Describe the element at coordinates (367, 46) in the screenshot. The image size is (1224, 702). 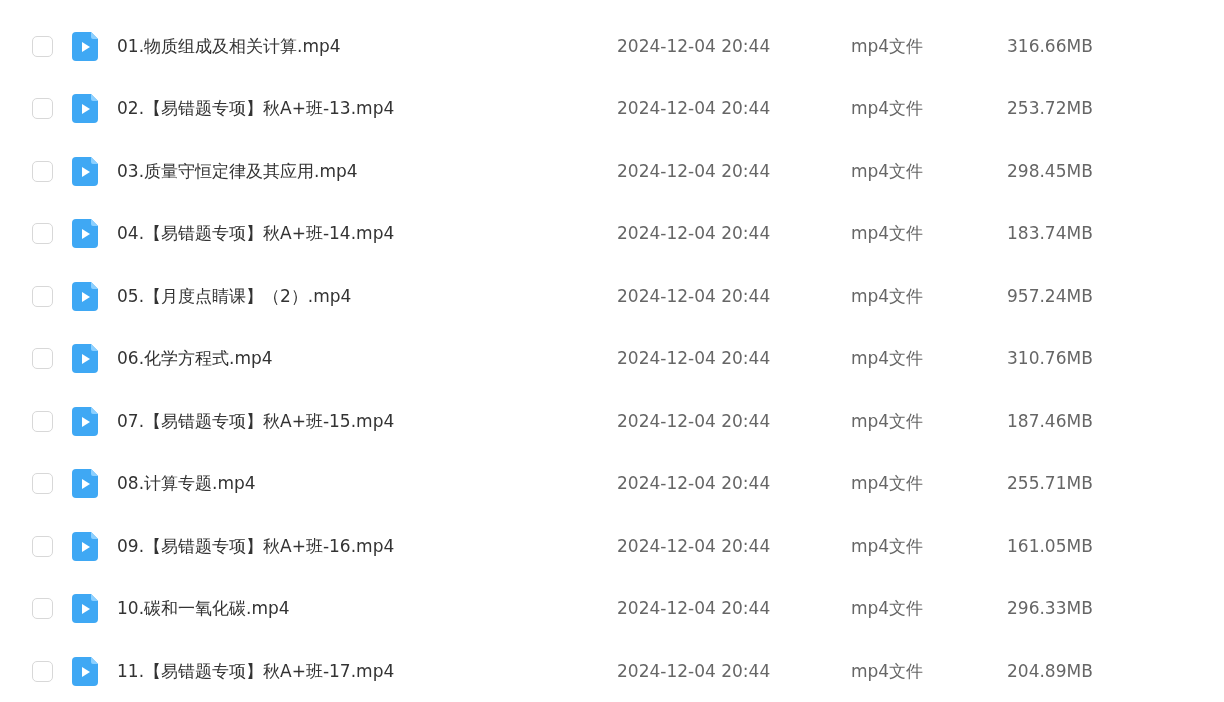
I see `file-name: 01.物质组成及相关计算.mp4` at that location.